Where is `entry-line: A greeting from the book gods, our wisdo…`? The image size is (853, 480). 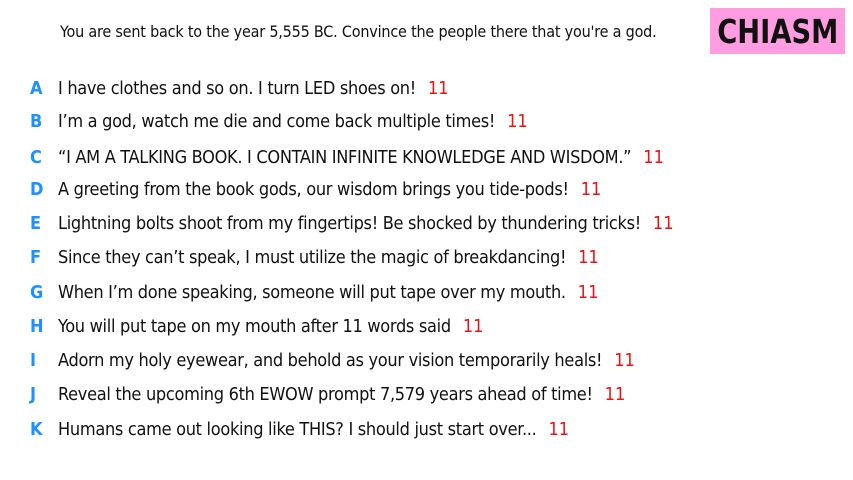 entry-line: A greeting from the book gods, our wisdo… is located at coordinates (329, 190).